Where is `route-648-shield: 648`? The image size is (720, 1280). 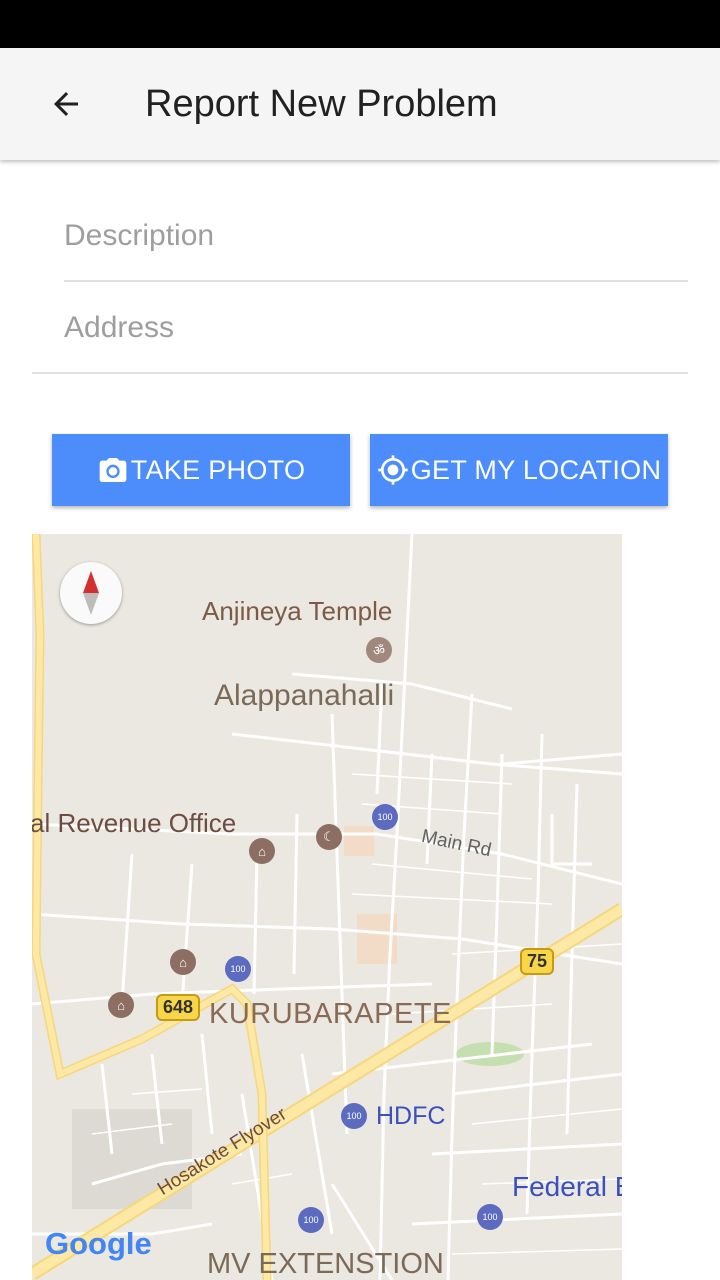
route-648-shield: 648 is located at coordinates (178, 1007).